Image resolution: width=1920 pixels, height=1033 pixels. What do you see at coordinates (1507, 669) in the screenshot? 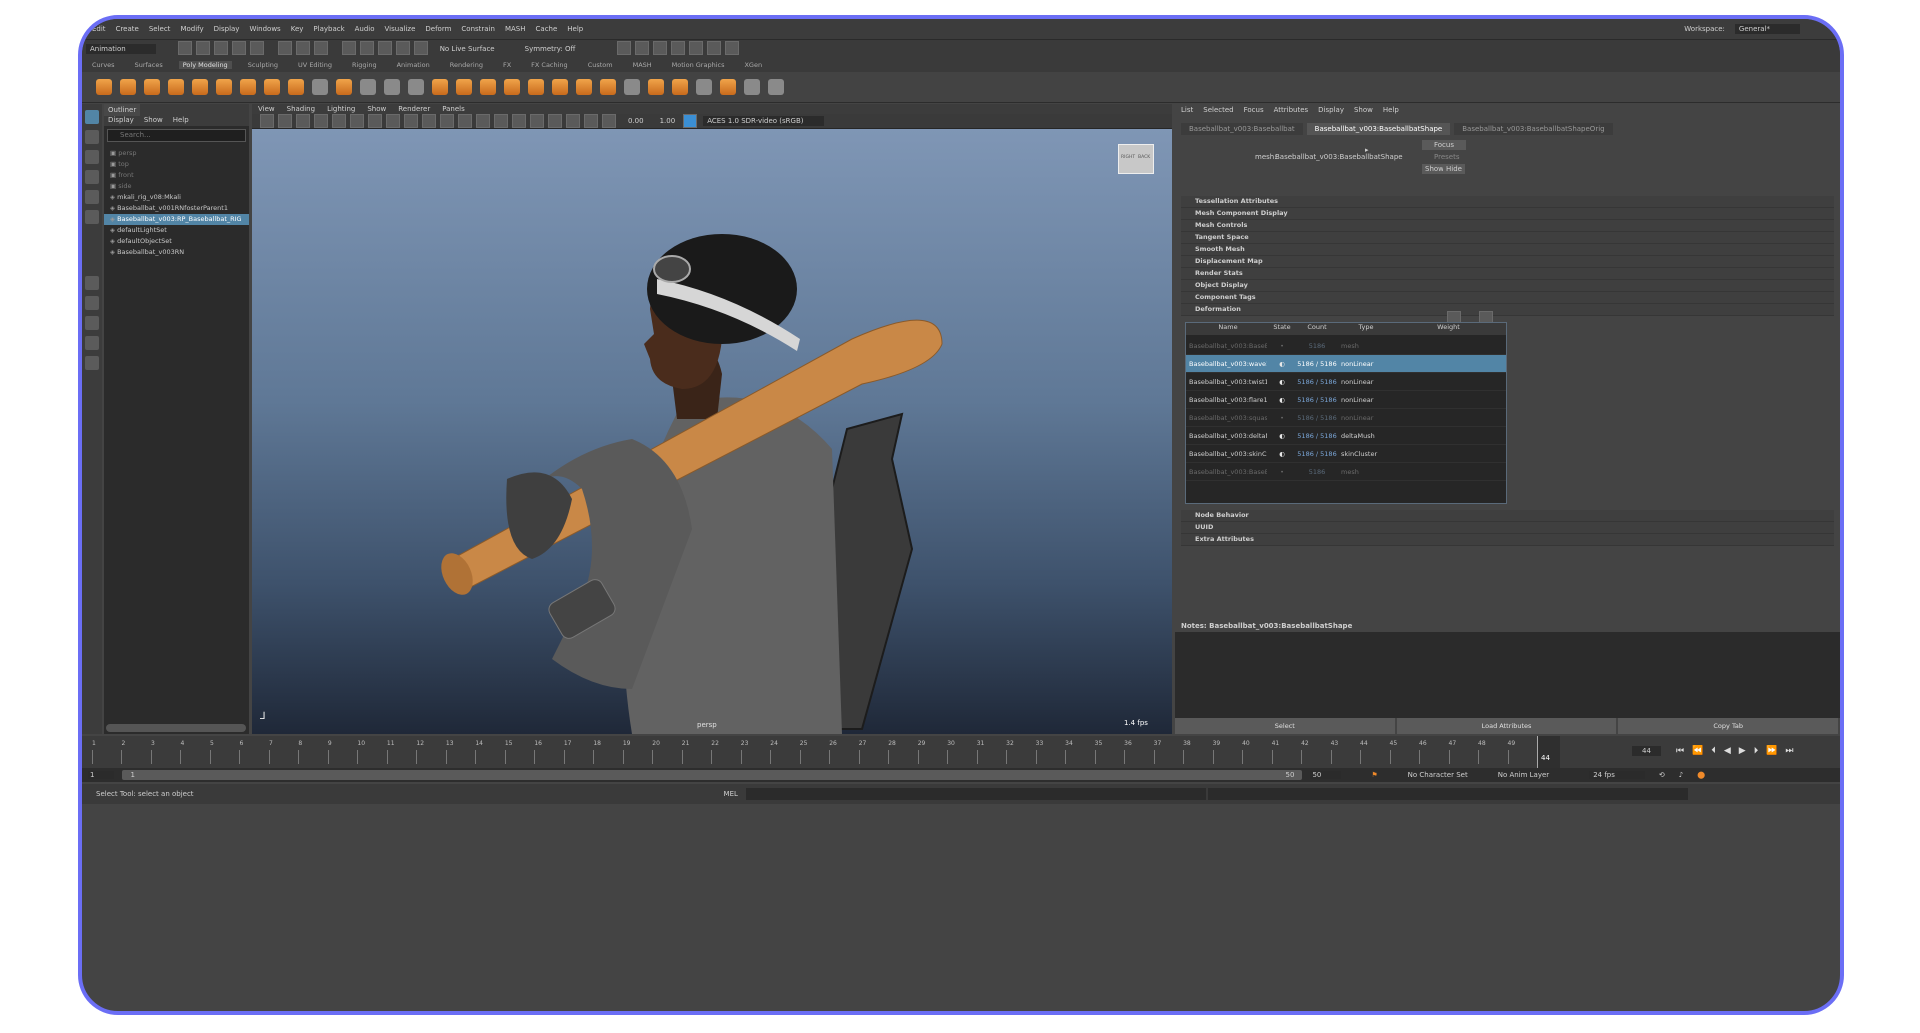
I see `notes-area: Notes: Baseballbat_v003:BaseballbatShape` at bounding box center [1507, 669].